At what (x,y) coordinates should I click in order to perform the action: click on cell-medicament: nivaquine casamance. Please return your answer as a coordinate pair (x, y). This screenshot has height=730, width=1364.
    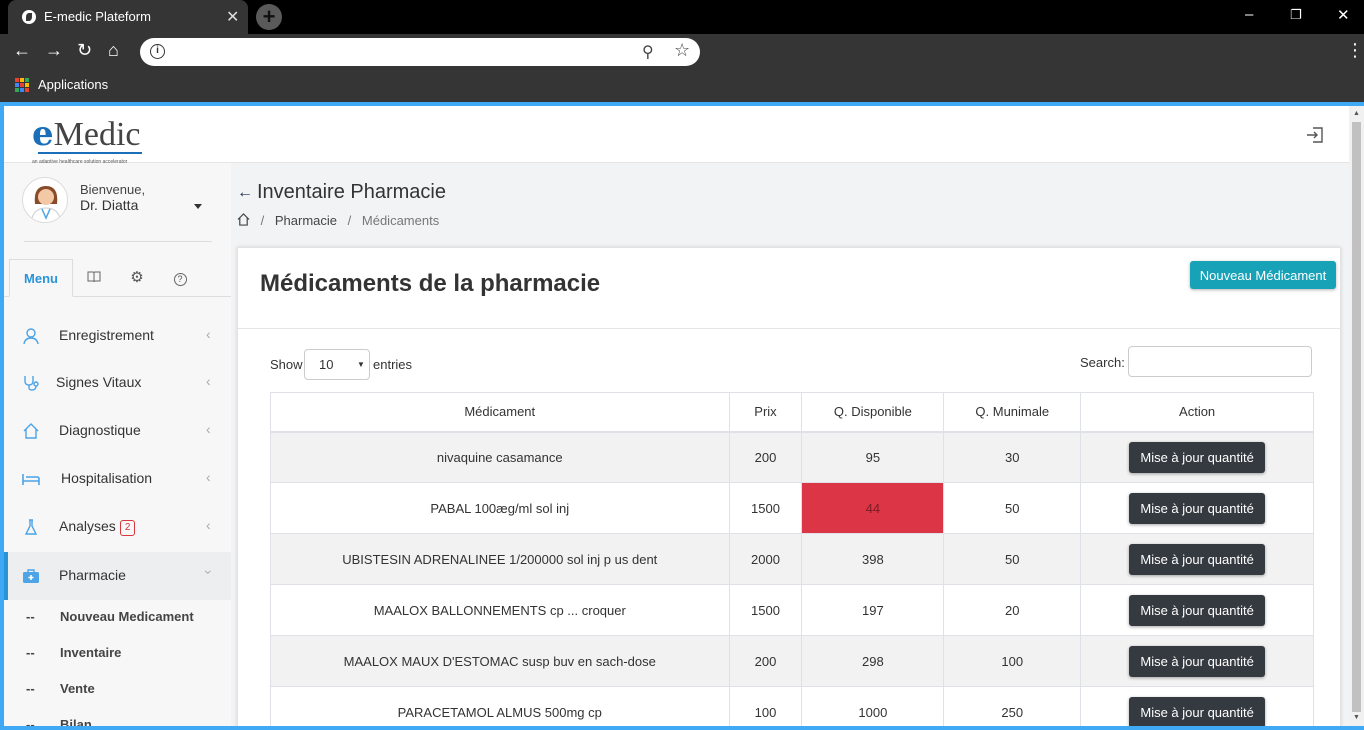
    Looking at the image, I should click on (500, 457).